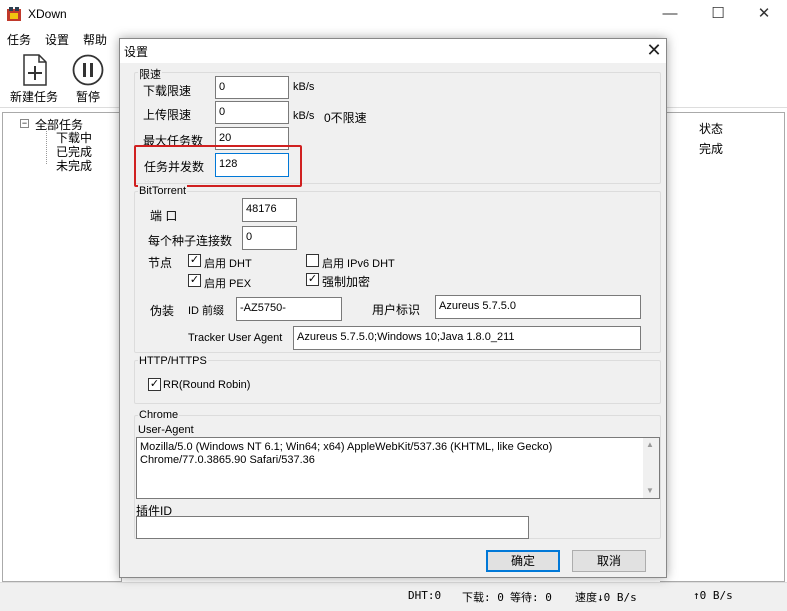 This screenshot has height=611, width=787. Describe the element at coordinates (764, 14) in the screenshot. I see `close-button: ✕` at that location.